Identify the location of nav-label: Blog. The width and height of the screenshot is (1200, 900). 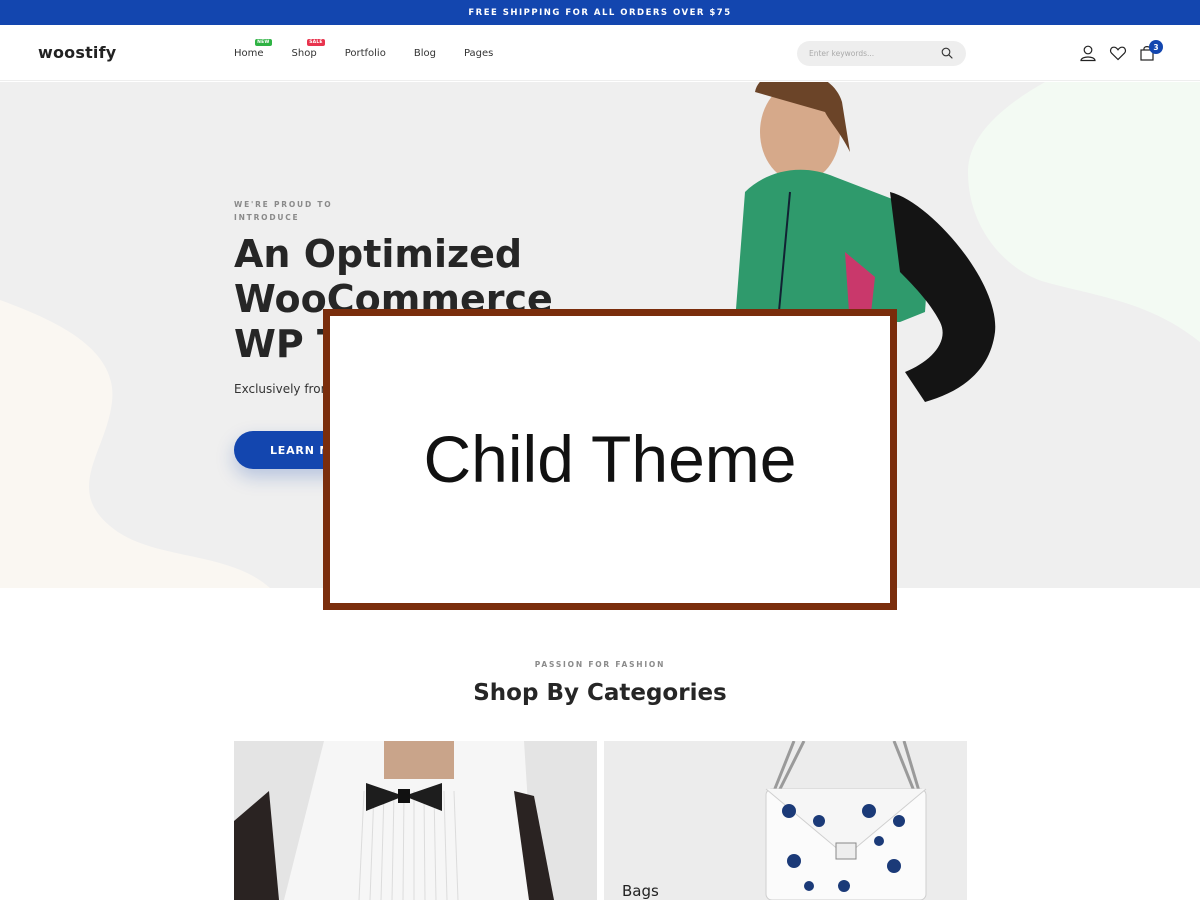
(424, 53).